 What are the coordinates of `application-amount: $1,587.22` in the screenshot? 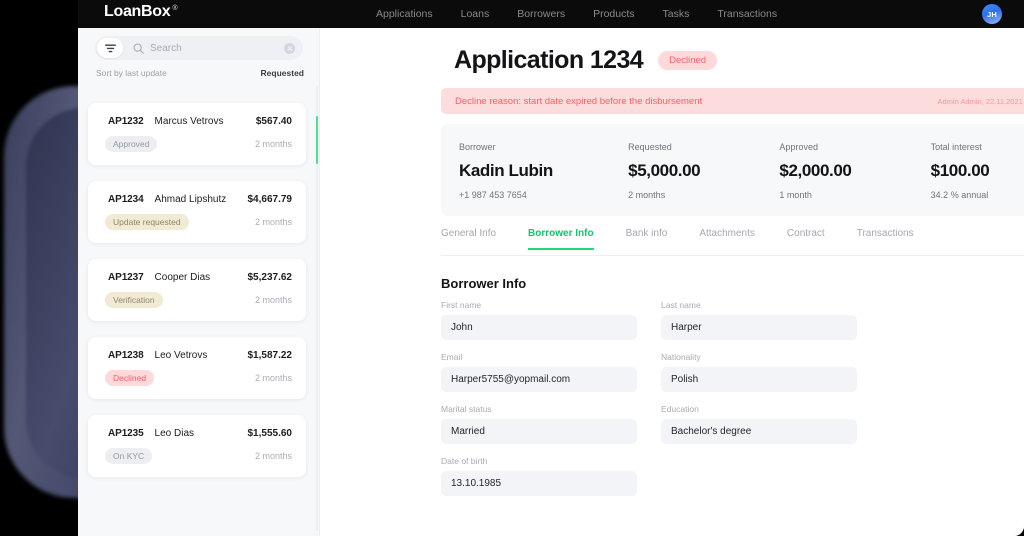 It's located at (270, 355).